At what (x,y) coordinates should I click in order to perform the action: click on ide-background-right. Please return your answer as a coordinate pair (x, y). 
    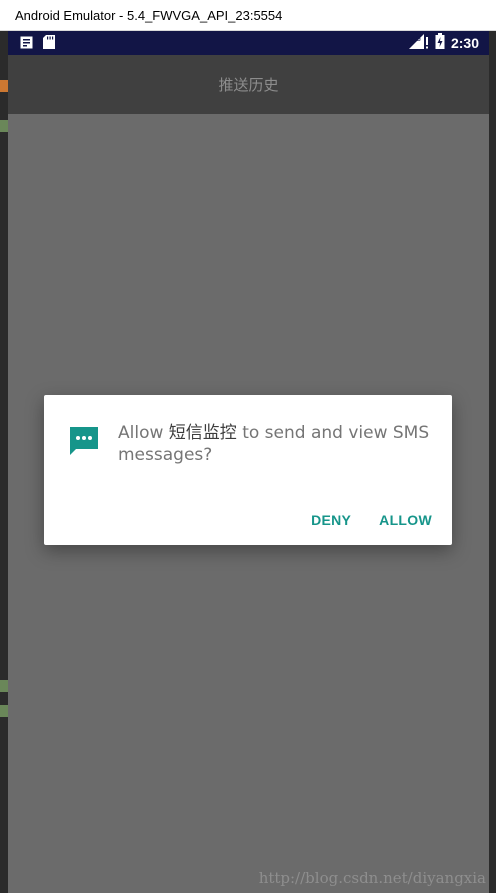
    Looking at the image, I should click on (492, 461).